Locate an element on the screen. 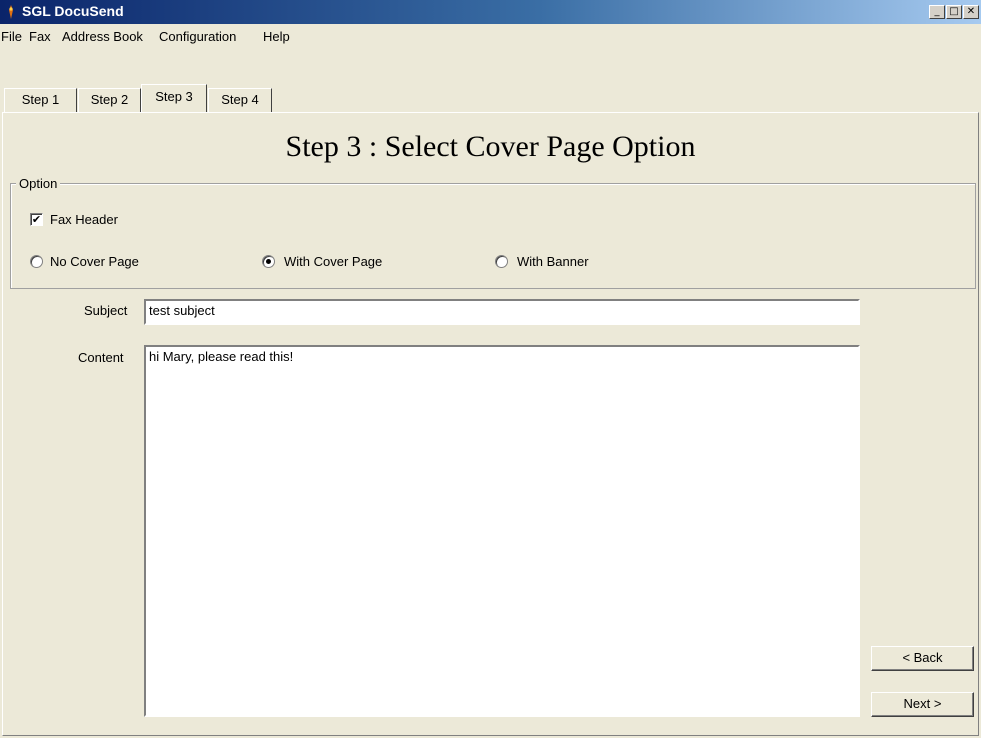  menu-bar: File Fax Address Book Configuration Help is located at coordinates (490, 36).